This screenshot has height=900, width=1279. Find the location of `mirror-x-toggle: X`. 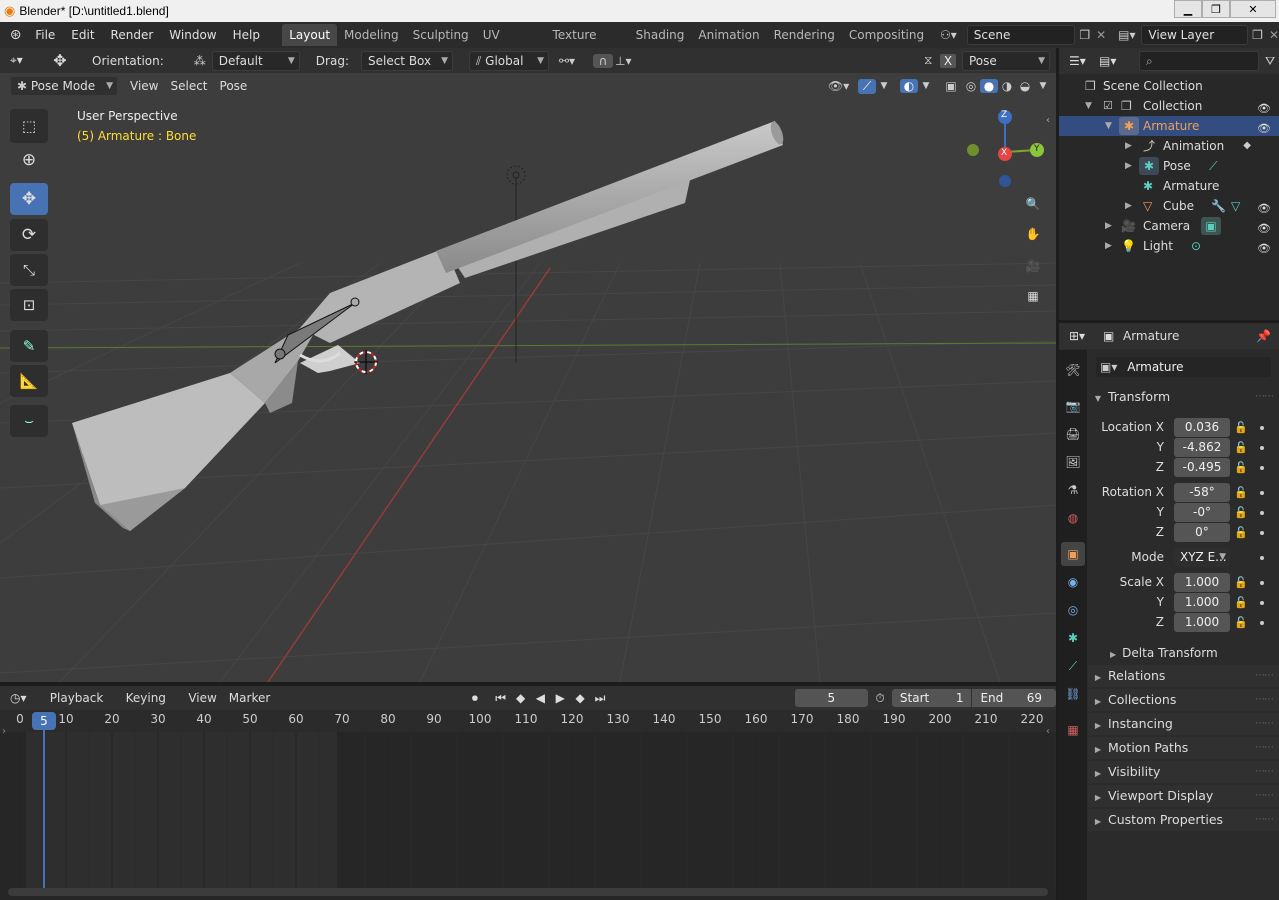

mirror-x-toggle: X is located at coordinates (948, 60).